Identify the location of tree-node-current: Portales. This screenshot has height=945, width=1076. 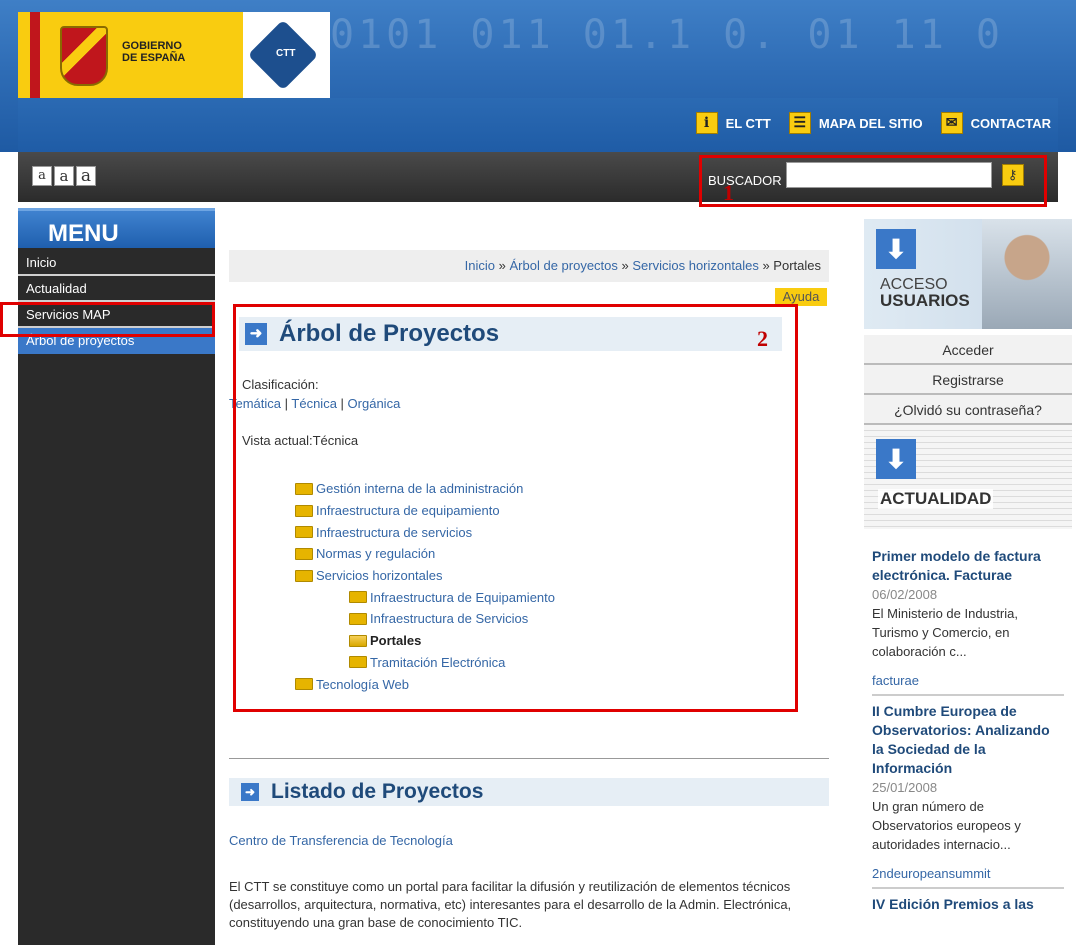
(425, 641).